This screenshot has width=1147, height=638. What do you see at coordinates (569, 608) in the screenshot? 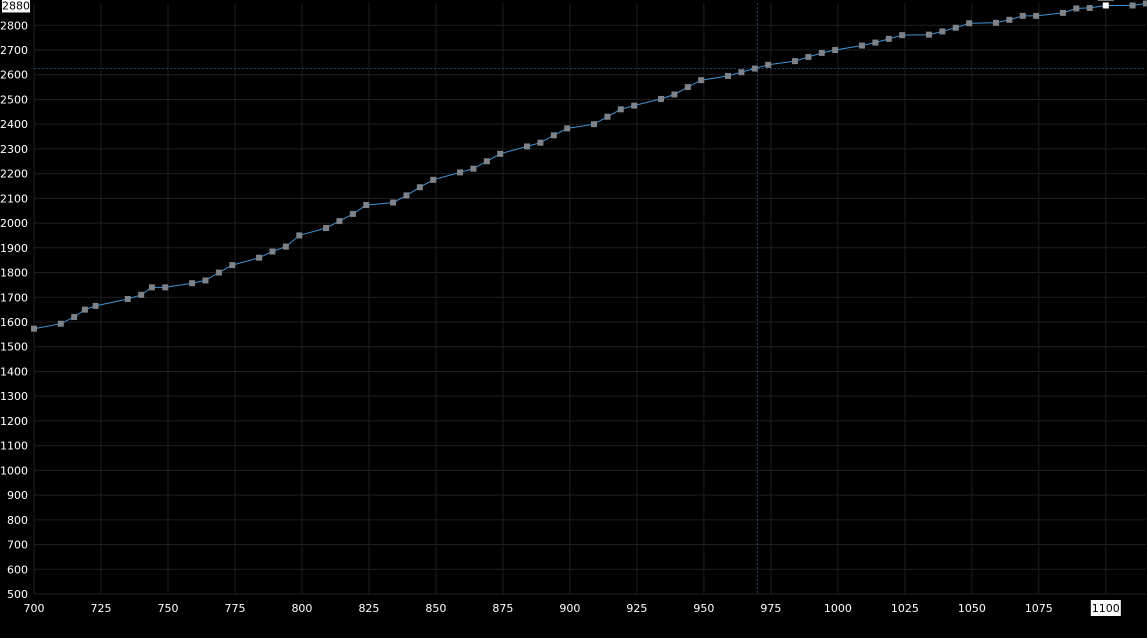
I see `x-tick-label: 900` at bounding box center [569, 608].